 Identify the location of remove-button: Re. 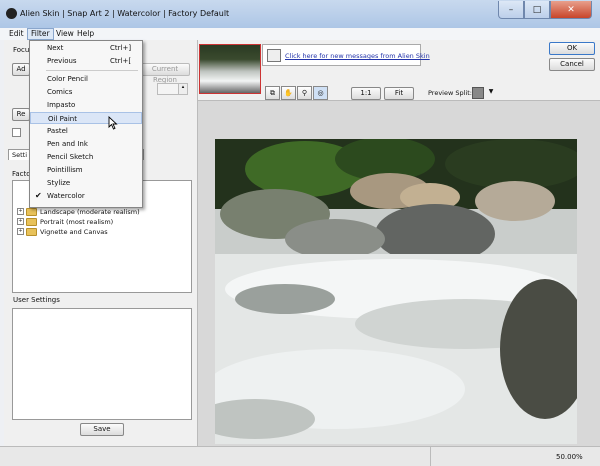
(21, 114).